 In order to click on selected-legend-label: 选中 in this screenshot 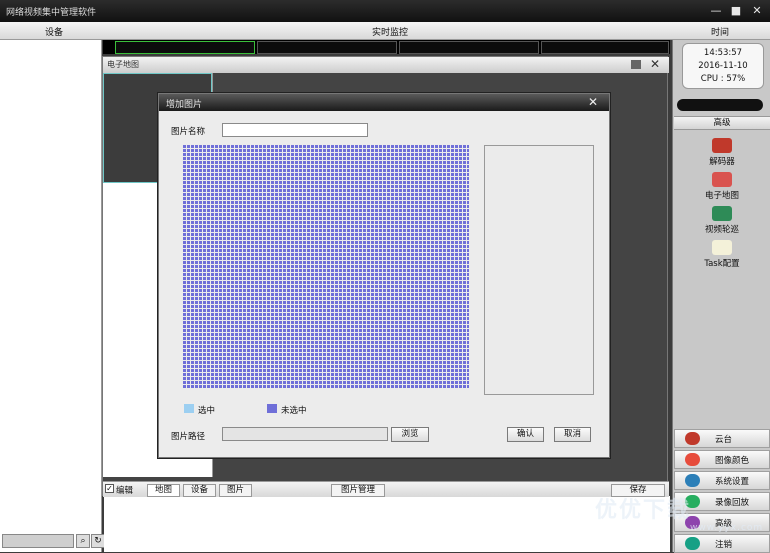, I will do `click(207, 411)`.